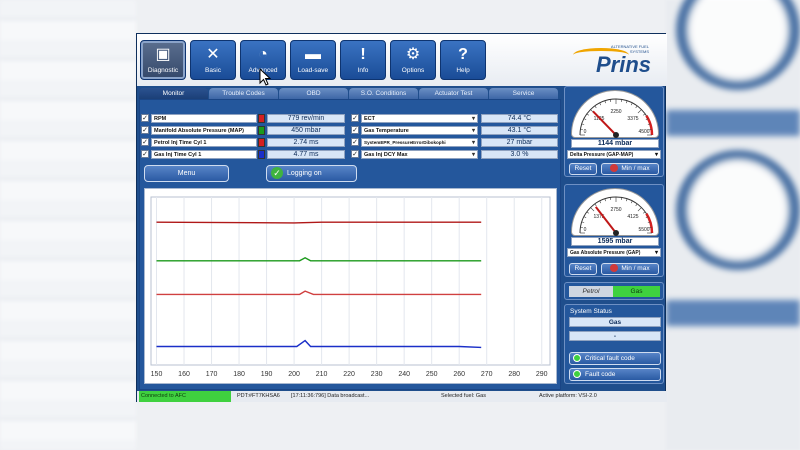  I want to click on pdt-status: PDT:#FT7KHSA6, so click(258, 396).